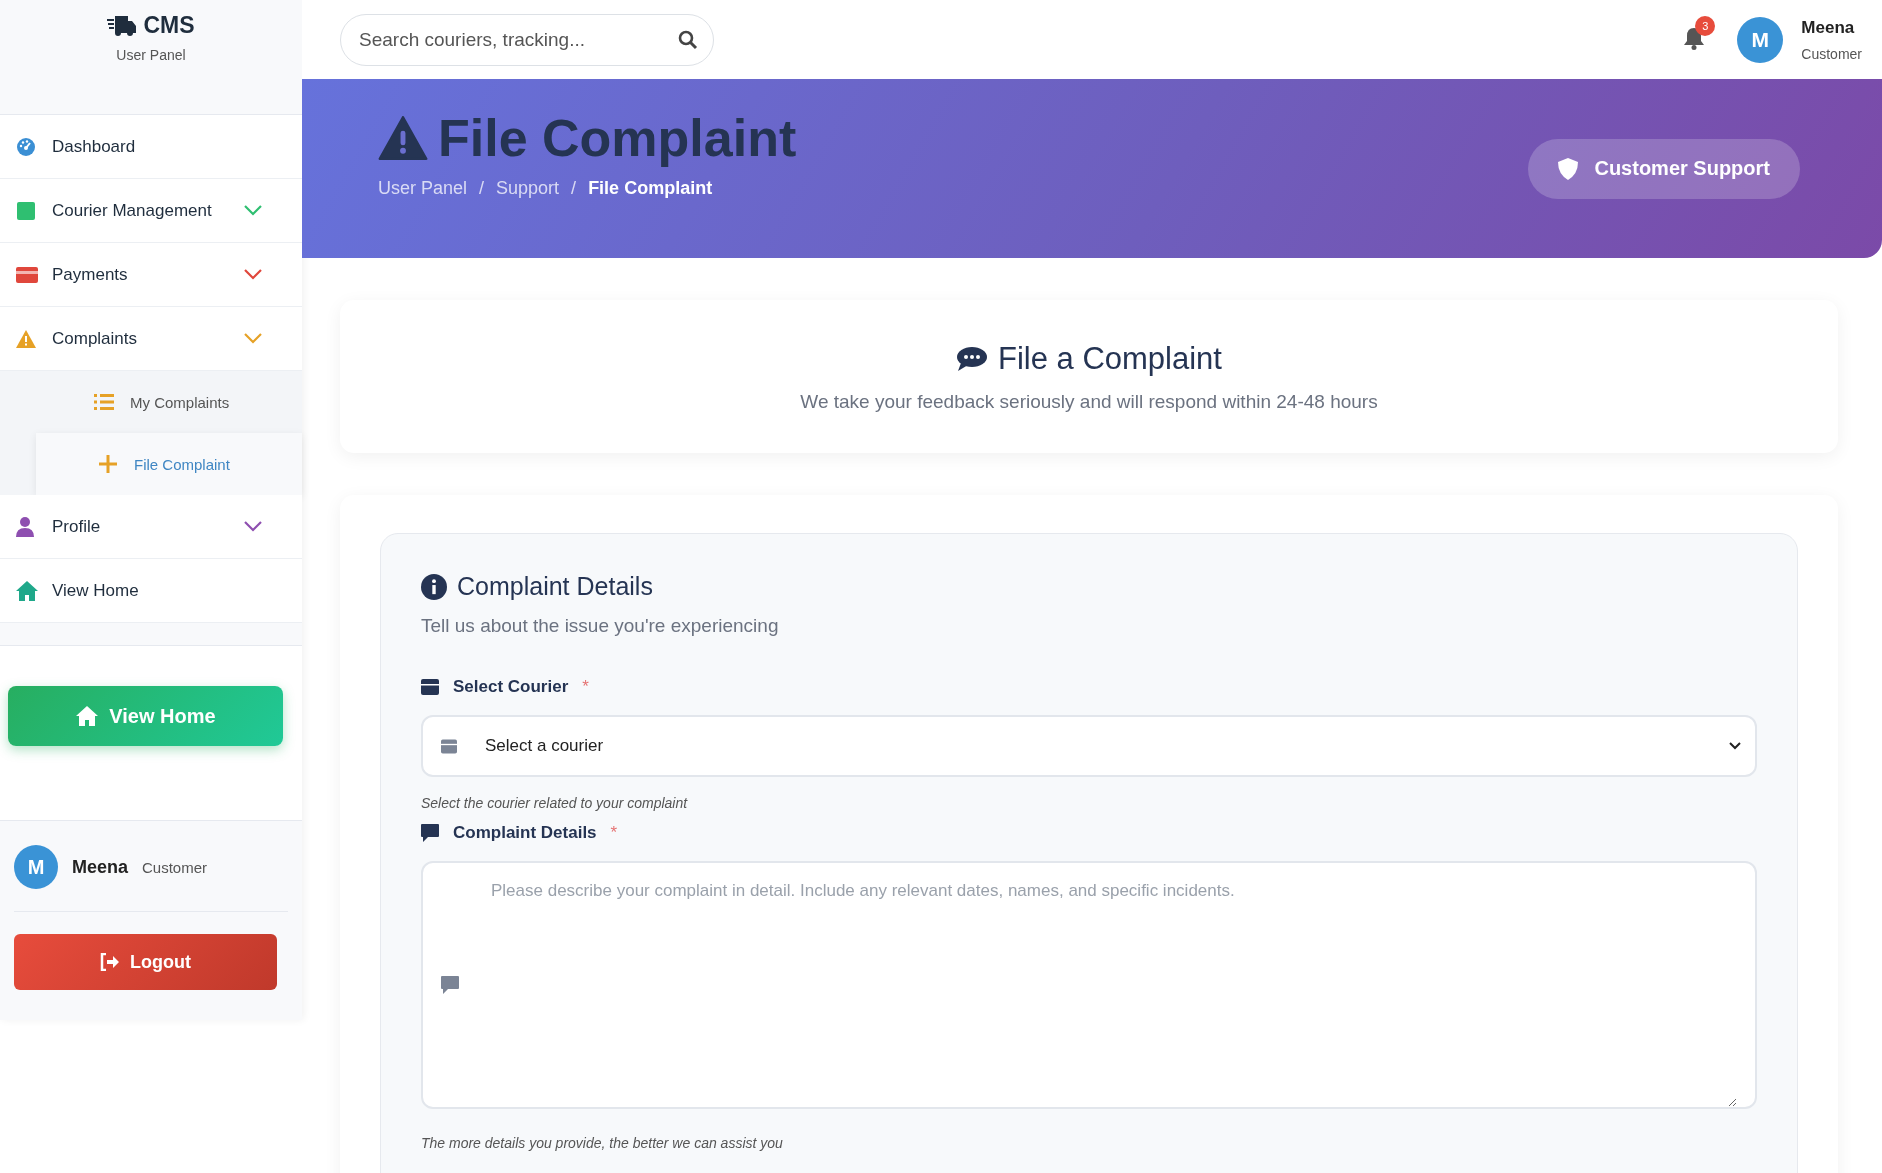 The image size is (1882, 1173). Describe the element at coordinates (1664, 168) in the screenshot. I see `customer-support-button: Customer Support` at that location.